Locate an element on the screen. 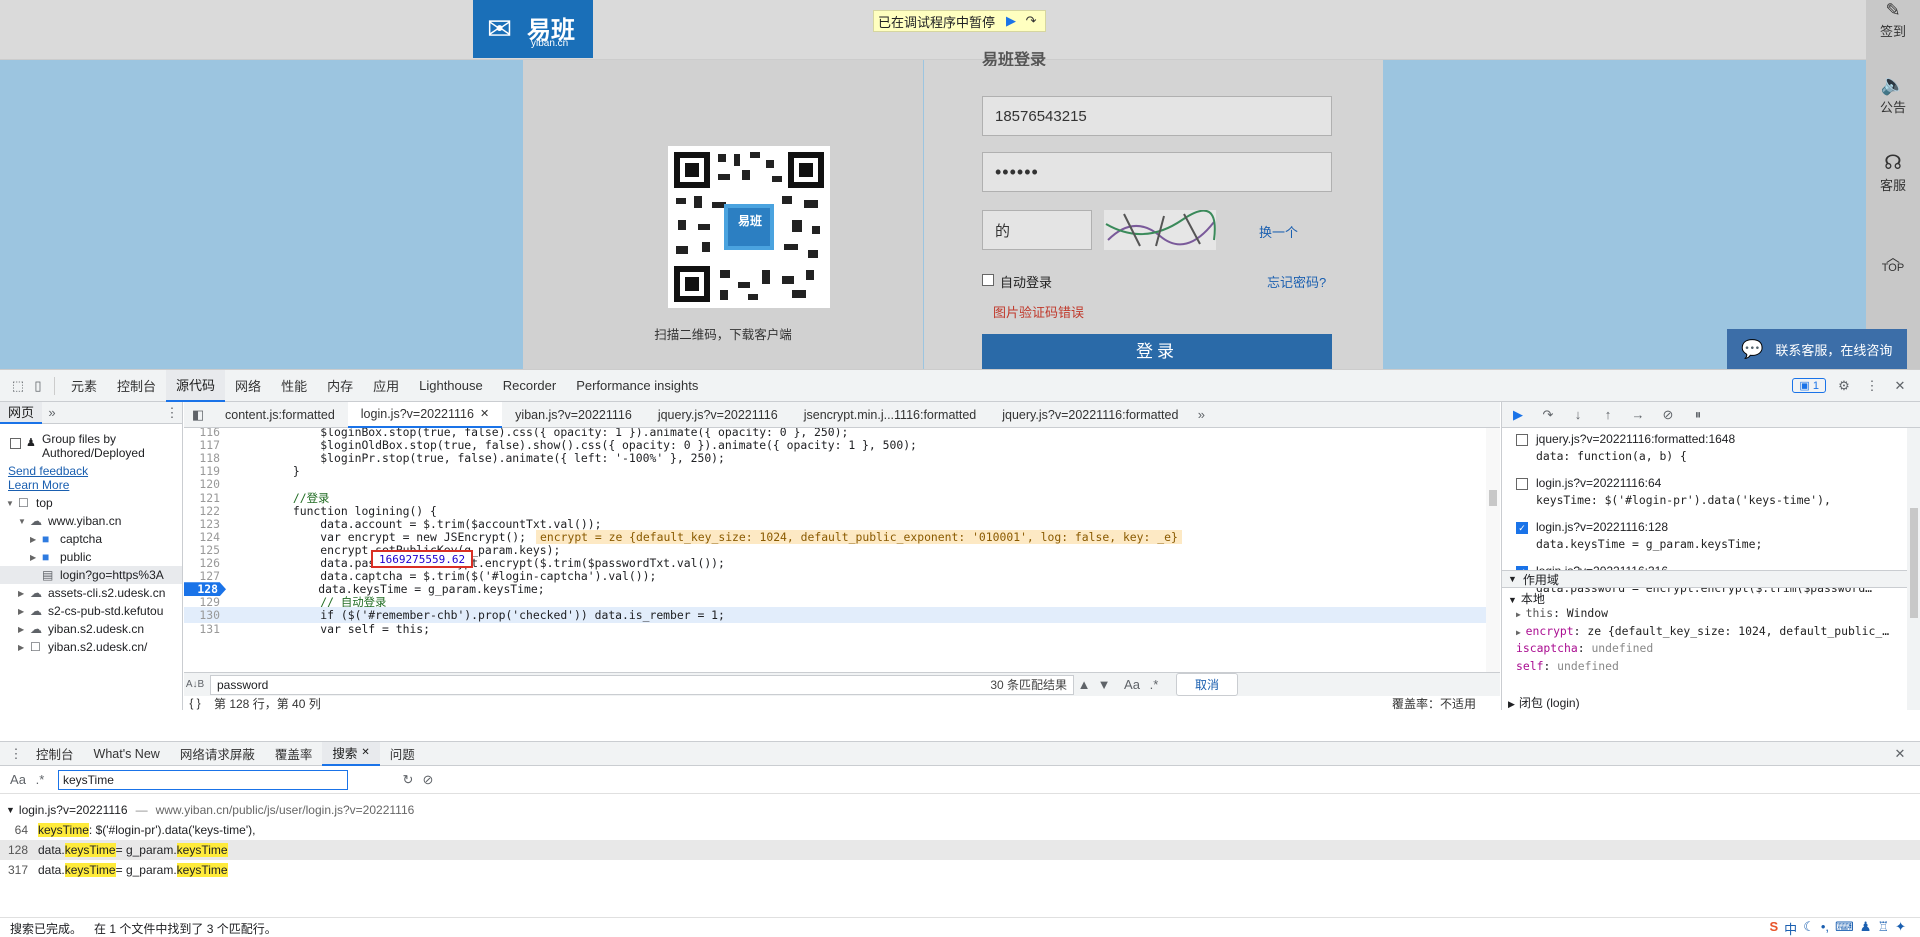 The image size is (1920, 937). drawer-tab-3: 覆盖率 is located at coordinates (294, 754).